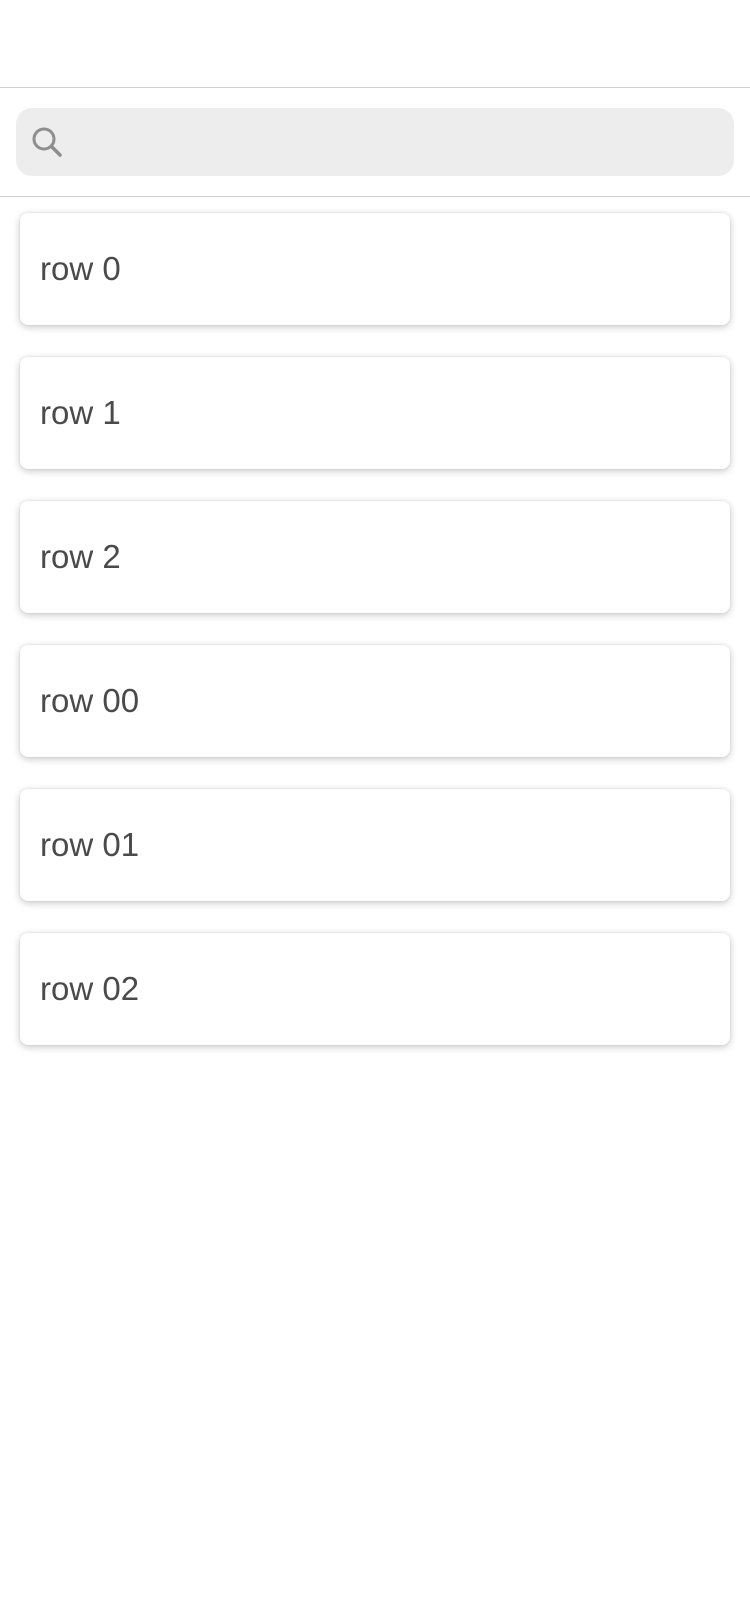 This screenshot has height=1624, width=750. What do you see at coordinates (375, 413) in the screenshot?
I see `list-item: row 1` at bounding box center [375, 413].